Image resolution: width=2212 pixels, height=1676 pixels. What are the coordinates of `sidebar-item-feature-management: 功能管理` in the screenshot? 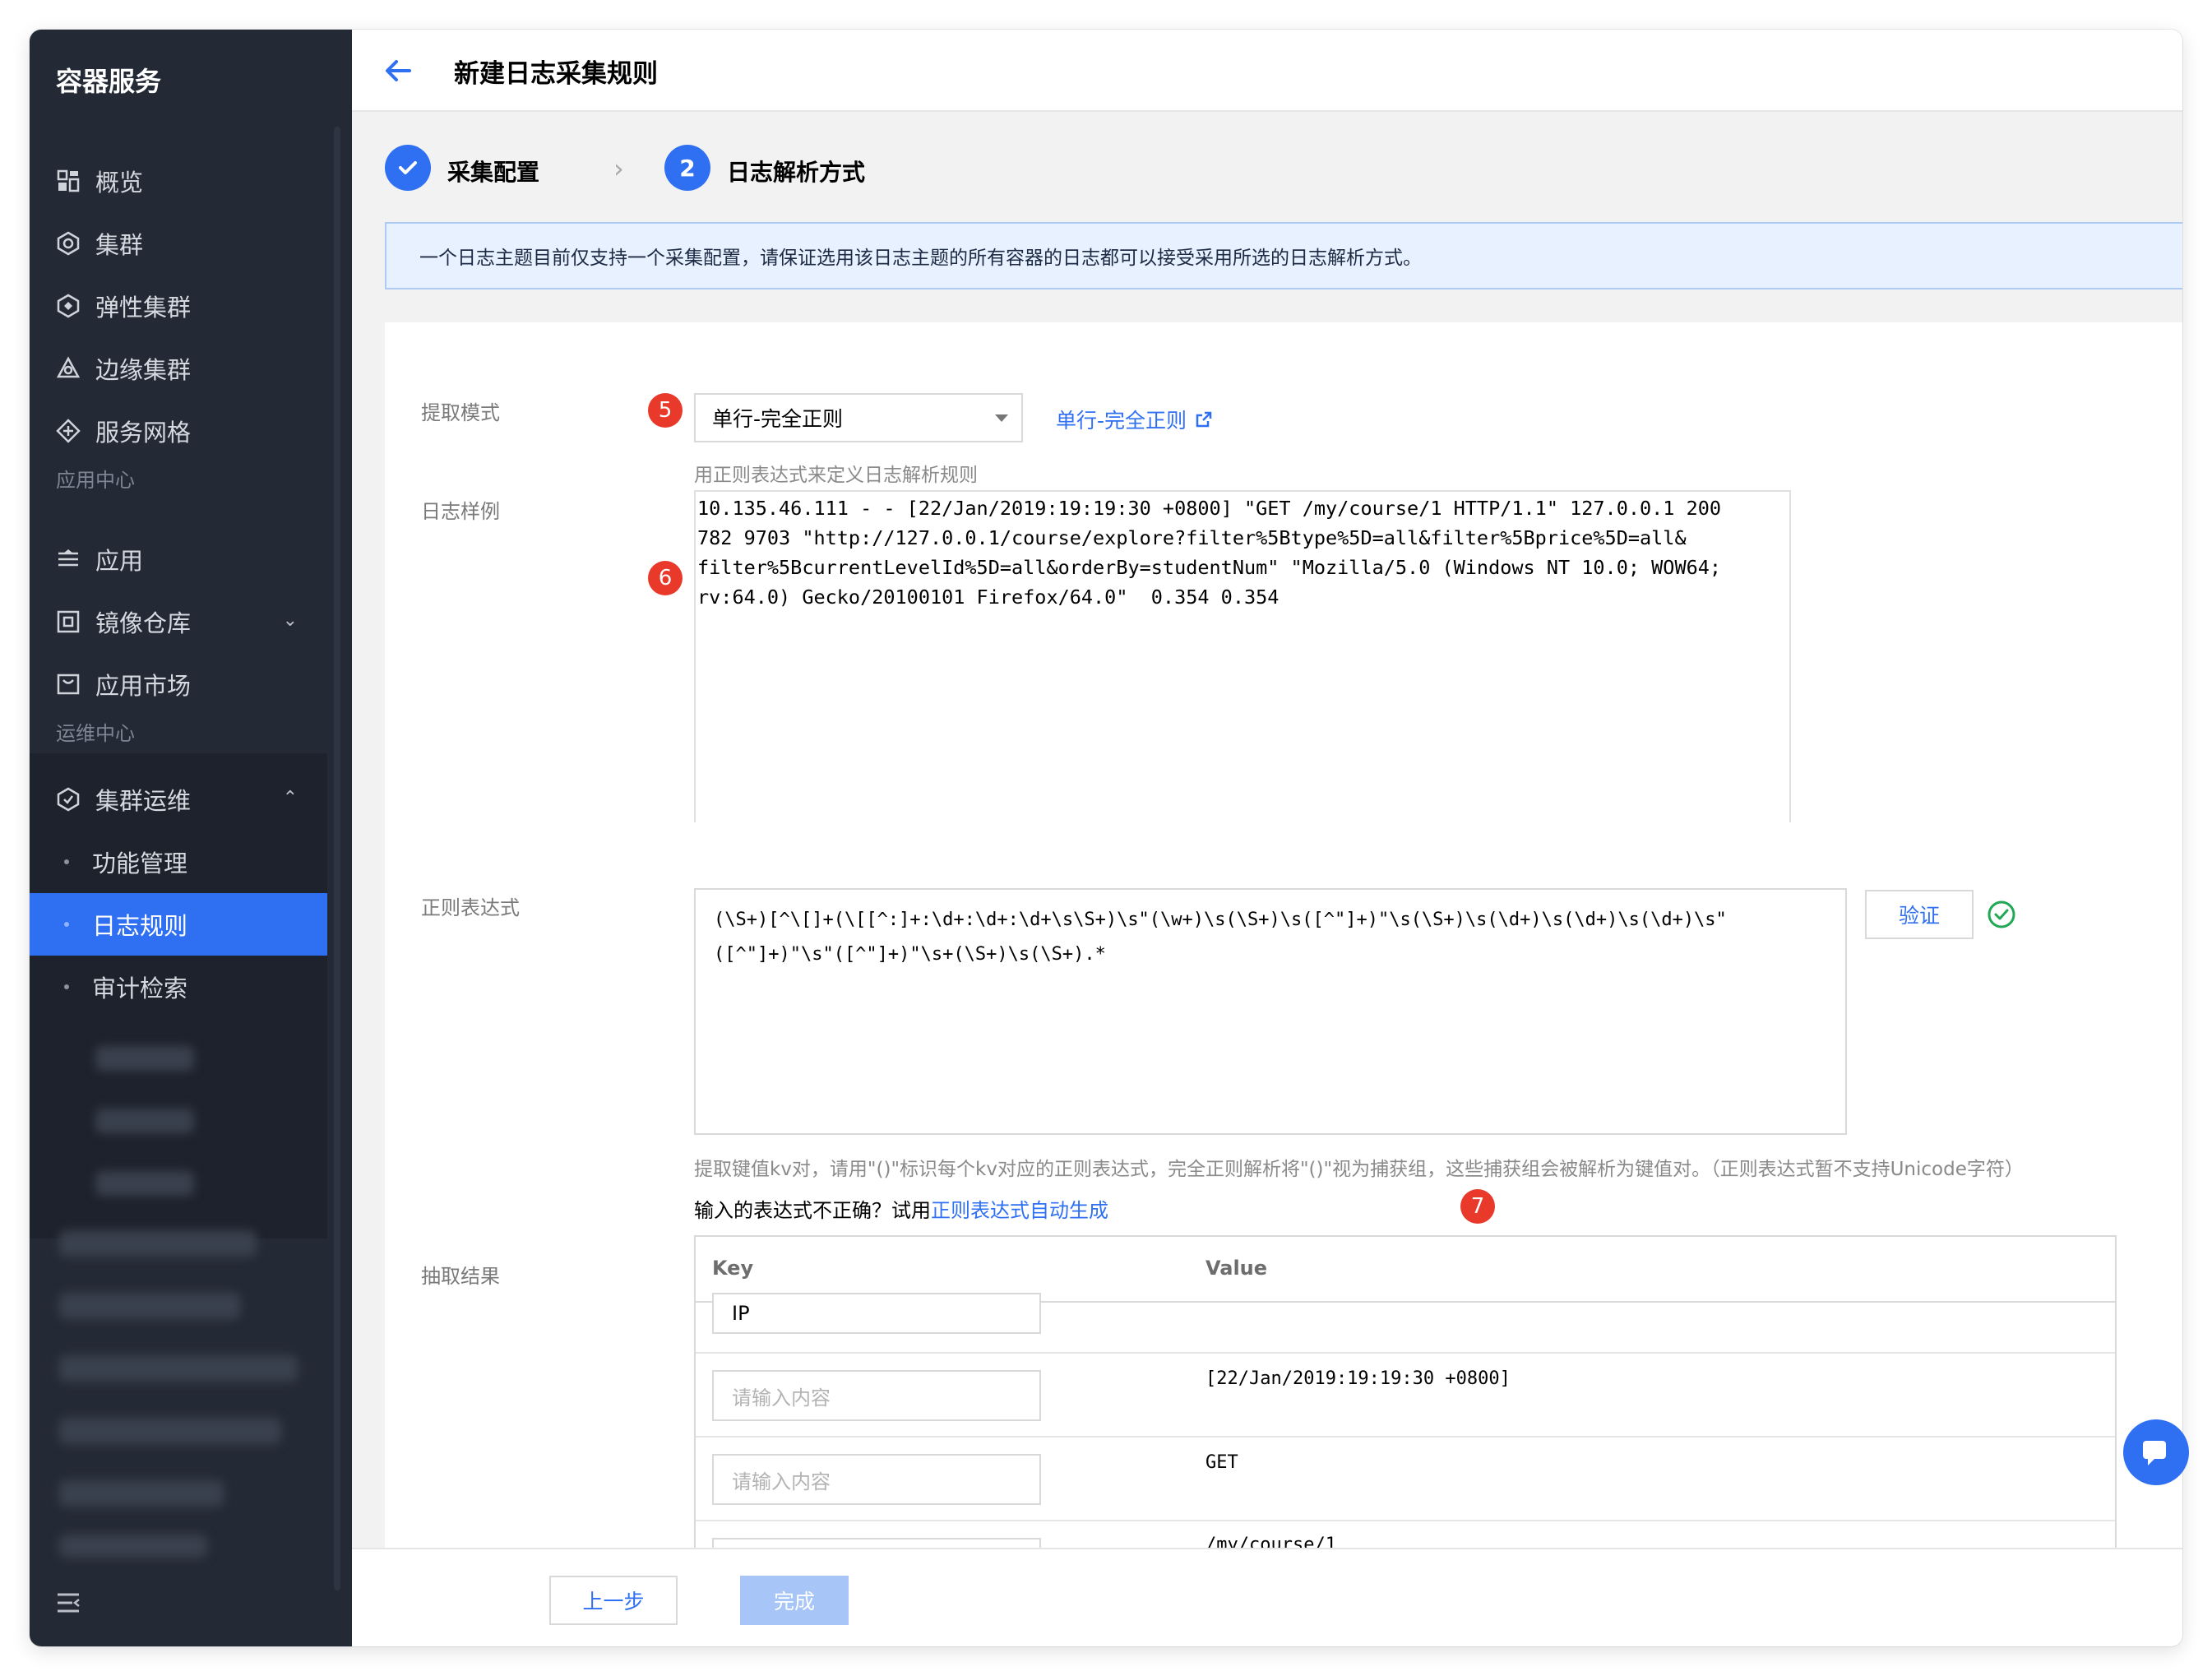 It's located at (178, 862).